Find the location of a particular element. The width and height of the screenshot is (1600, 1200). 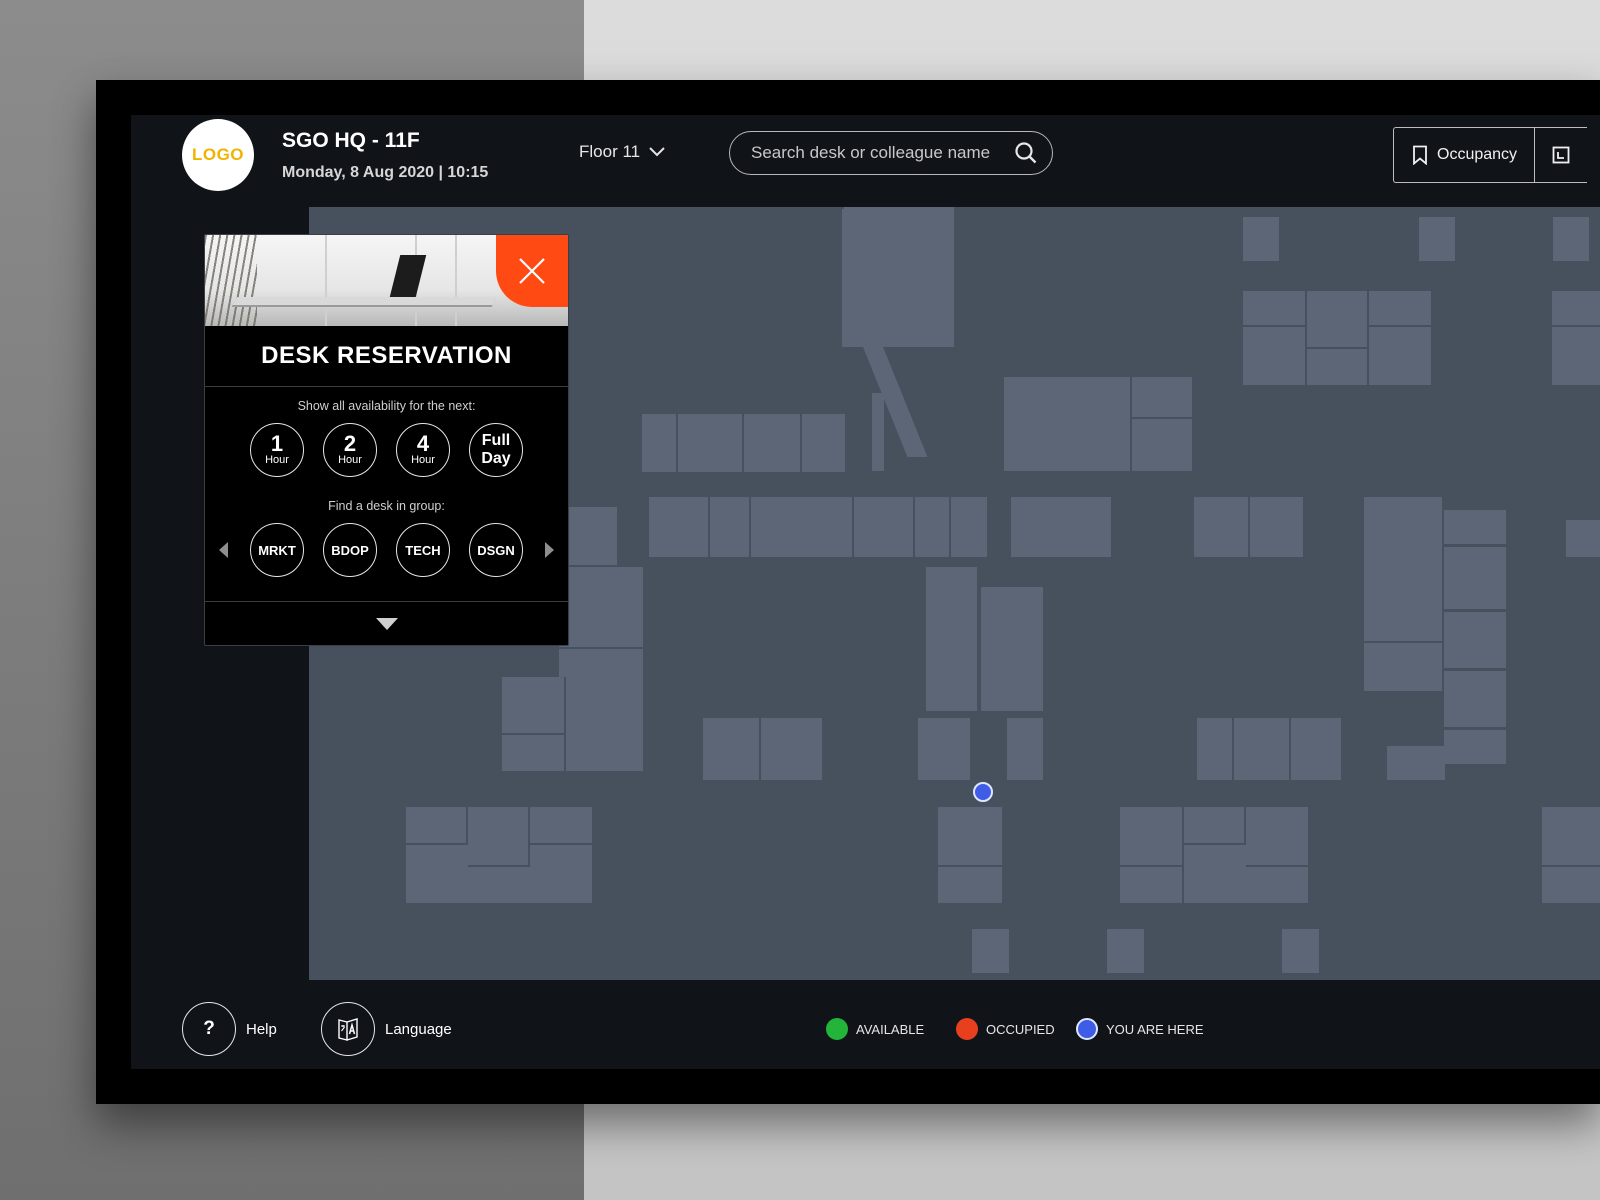

group-dsgn-button: DSGN is located at coordinates (496, 550).